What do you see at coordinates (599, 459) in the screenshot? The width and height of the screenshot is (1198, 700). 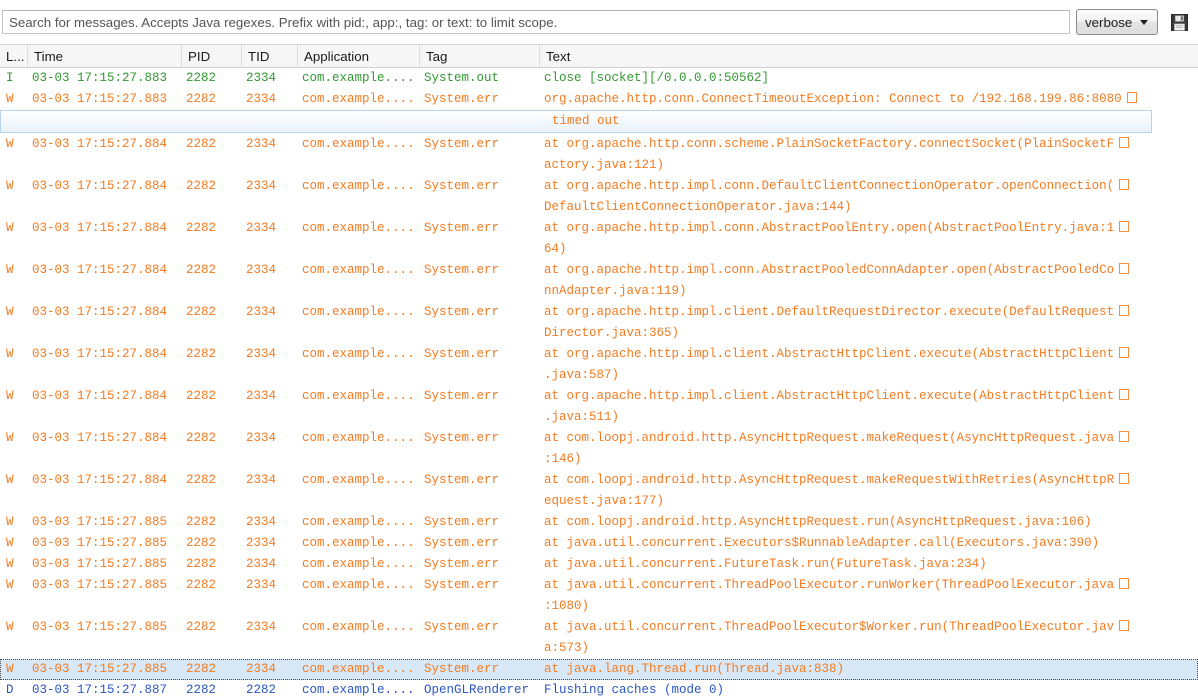 I see `table-row-continuation: :146)` at bounding box center [599, 459].